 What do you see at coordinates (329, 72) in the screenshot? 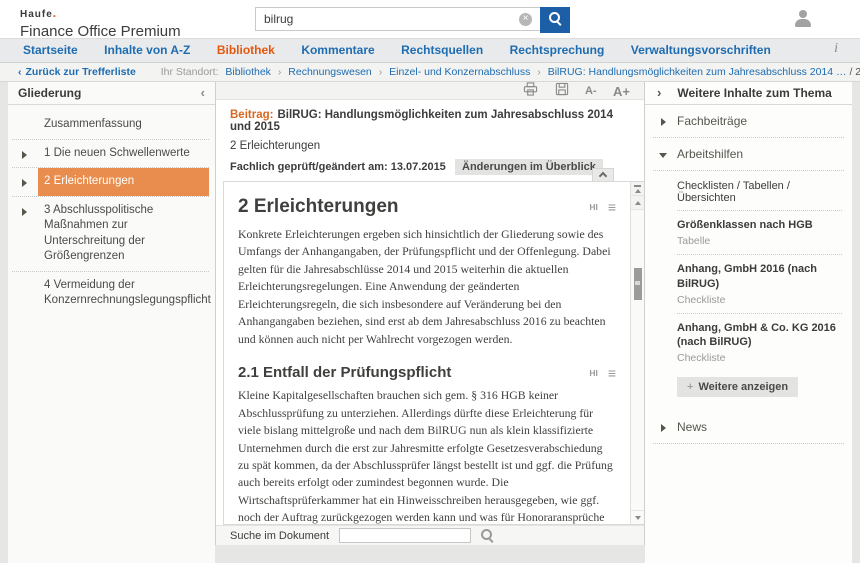
I see `crumb-rechnungswesen: Rechnungswesen` at bounding box center [329, 72].